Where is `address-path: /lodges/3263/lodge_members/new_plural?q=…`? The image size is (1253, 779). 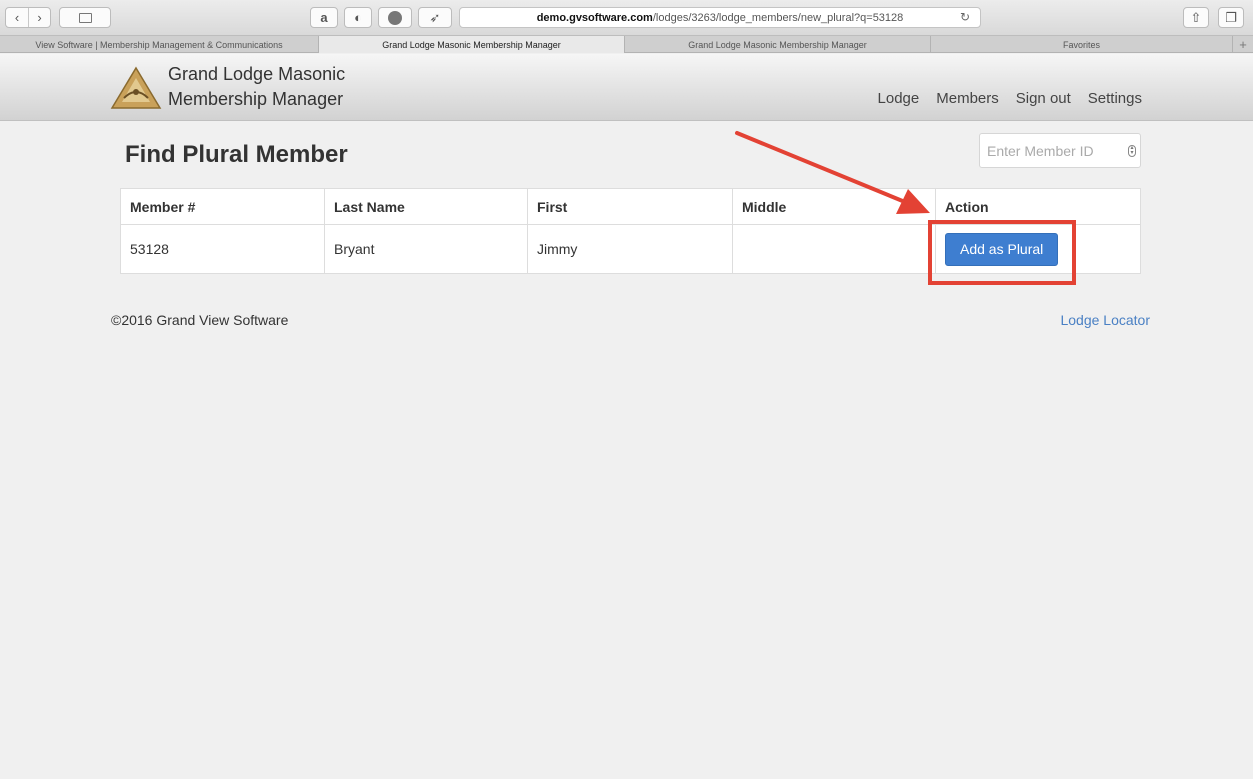 address-path: /lodges/3263/lodge_members/new_plural?q=… is located at coordinates (778, 17).